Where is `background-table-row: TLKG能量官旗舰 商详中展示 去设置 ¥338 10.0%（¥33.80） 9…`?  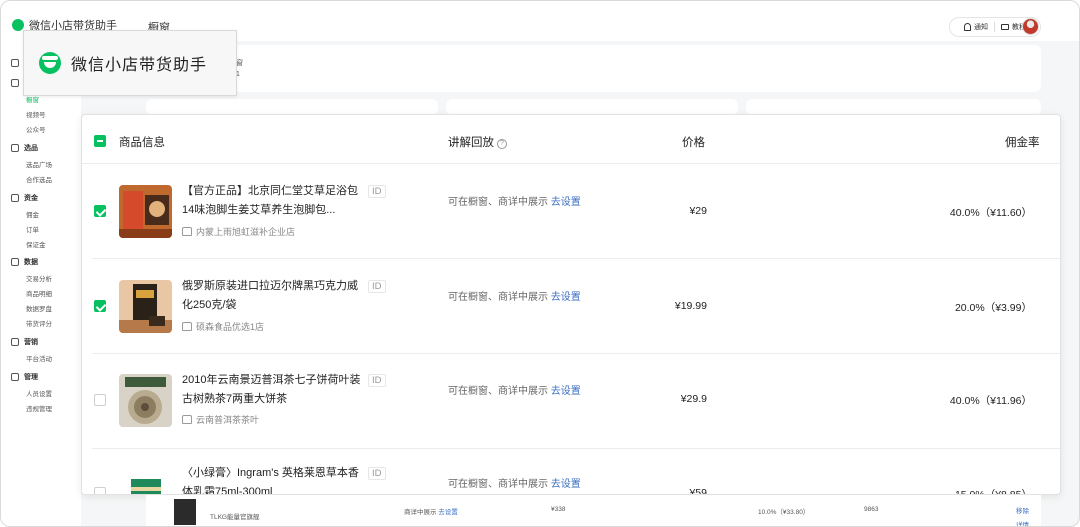
background-table-row: TLKG能量官旗舰 商详中展示 去设置 ¥338 10.0%（¥33.80） 9… is located at coordinates (593, 510).